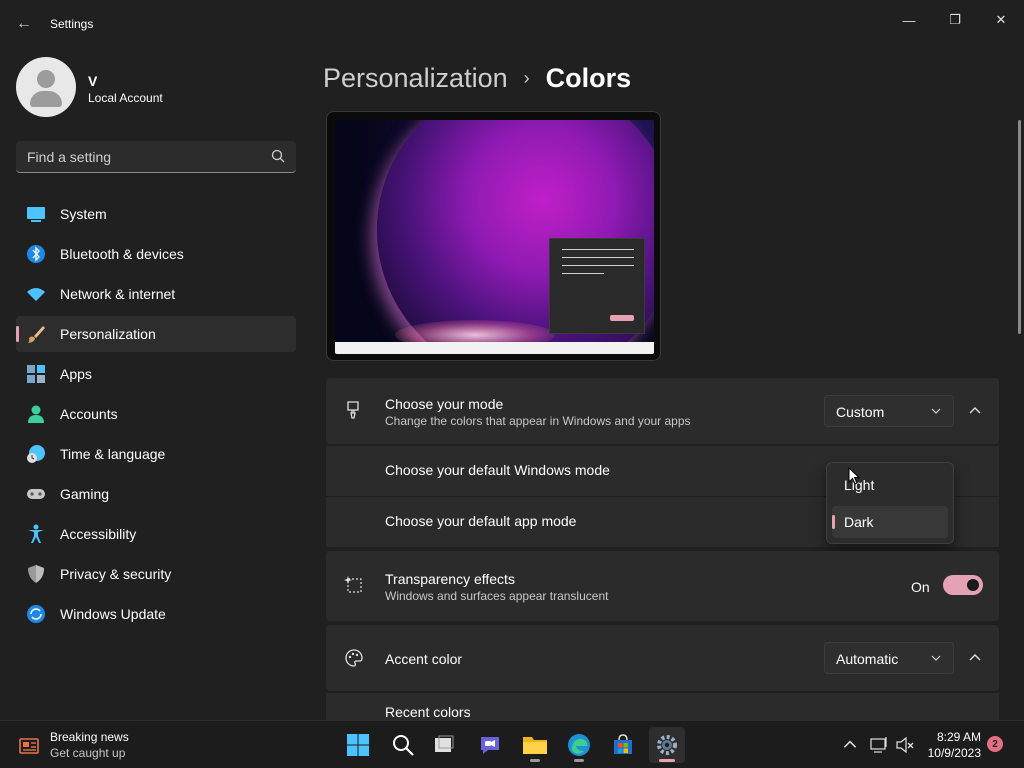  I want to click on accent-dropdown: Automatic, so click(889, 658).